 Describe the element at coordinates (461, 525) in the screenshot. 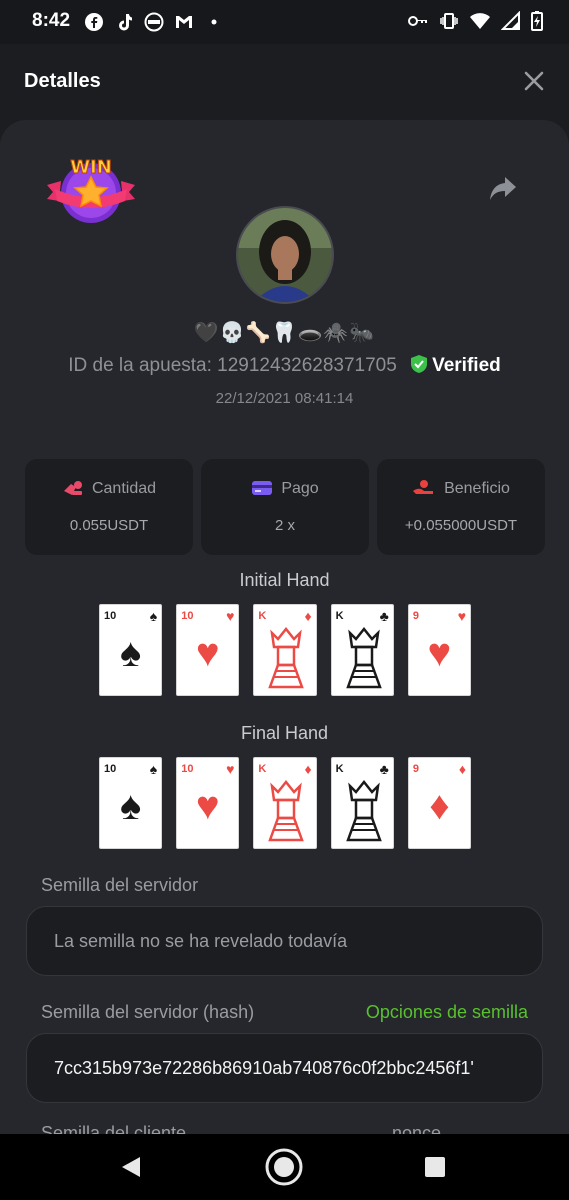

I see `stat-profit-value: +0.055000USDT` at that location.